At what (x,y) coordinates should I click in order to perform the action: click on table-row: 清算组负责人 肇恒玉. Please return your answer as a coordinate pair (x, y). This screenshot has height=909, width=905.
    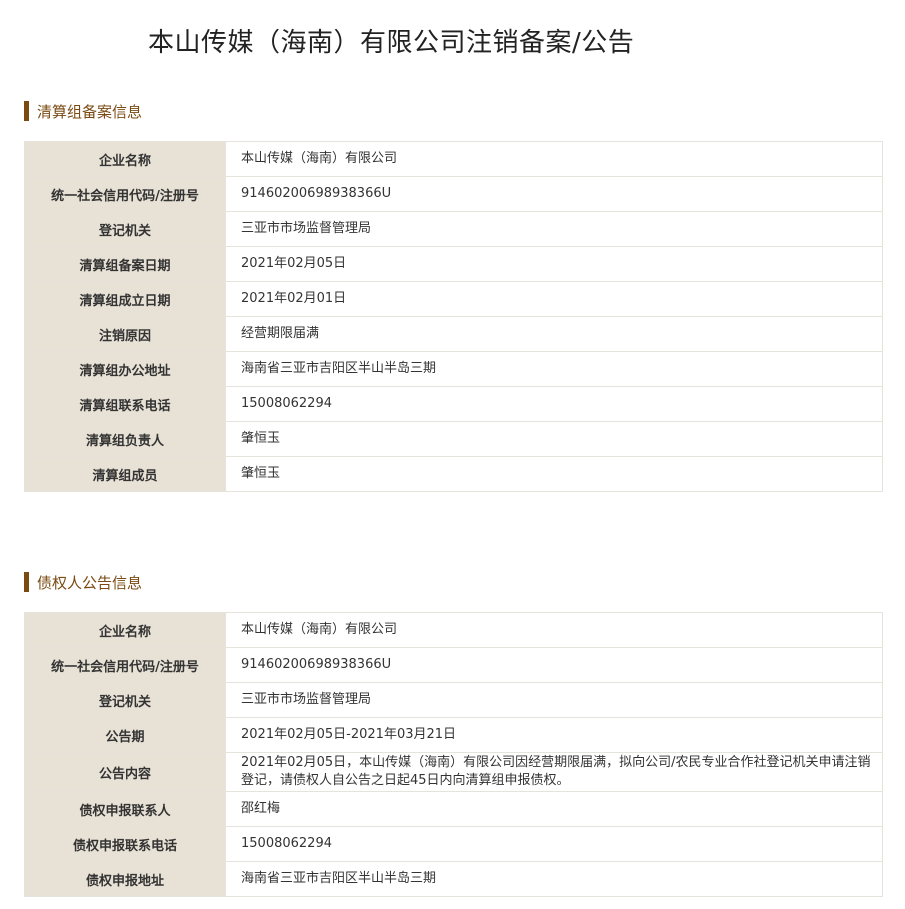
    Looking at the image, I should click on (453, 439).